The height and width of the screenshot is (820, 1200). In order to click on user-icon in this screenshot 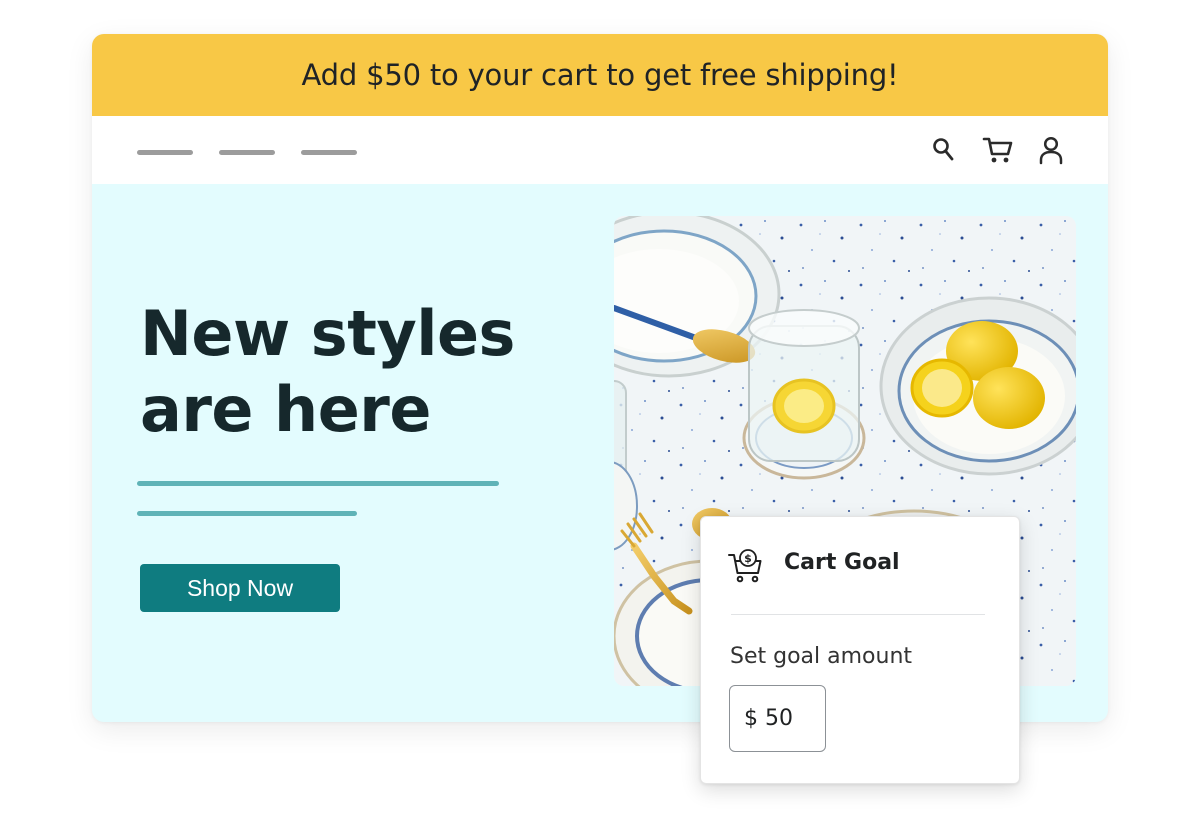, I will do `click(1051, 150)`.